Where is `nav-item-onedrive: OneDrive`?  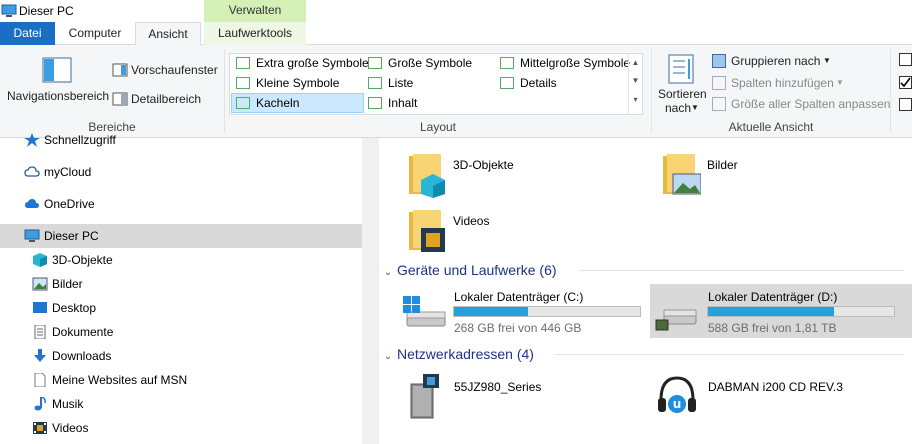 nav-item-onedrive: OneDrive is located at coordinates (181, 204).